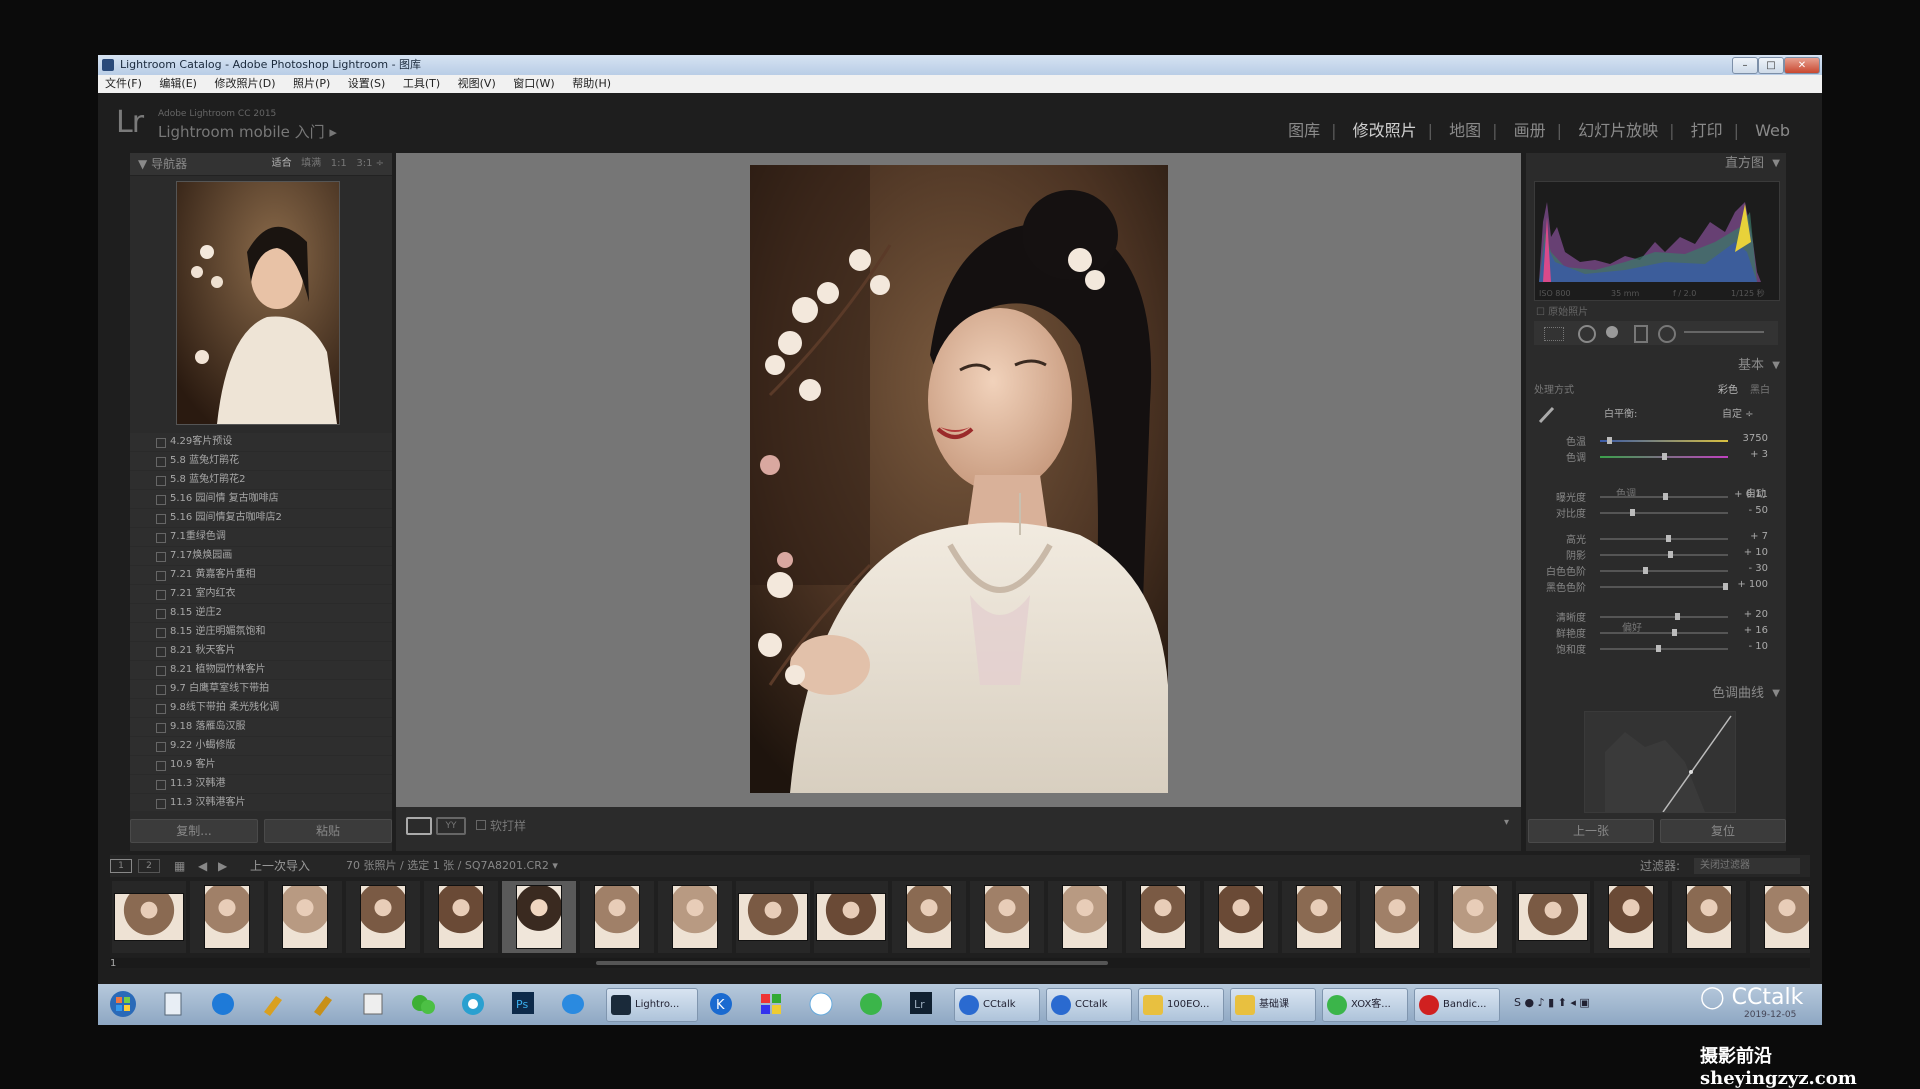  I want to click on navigator-header: ▼ 导航器 适合 填满 1:1 3:1 ÷, so click(261, 164).